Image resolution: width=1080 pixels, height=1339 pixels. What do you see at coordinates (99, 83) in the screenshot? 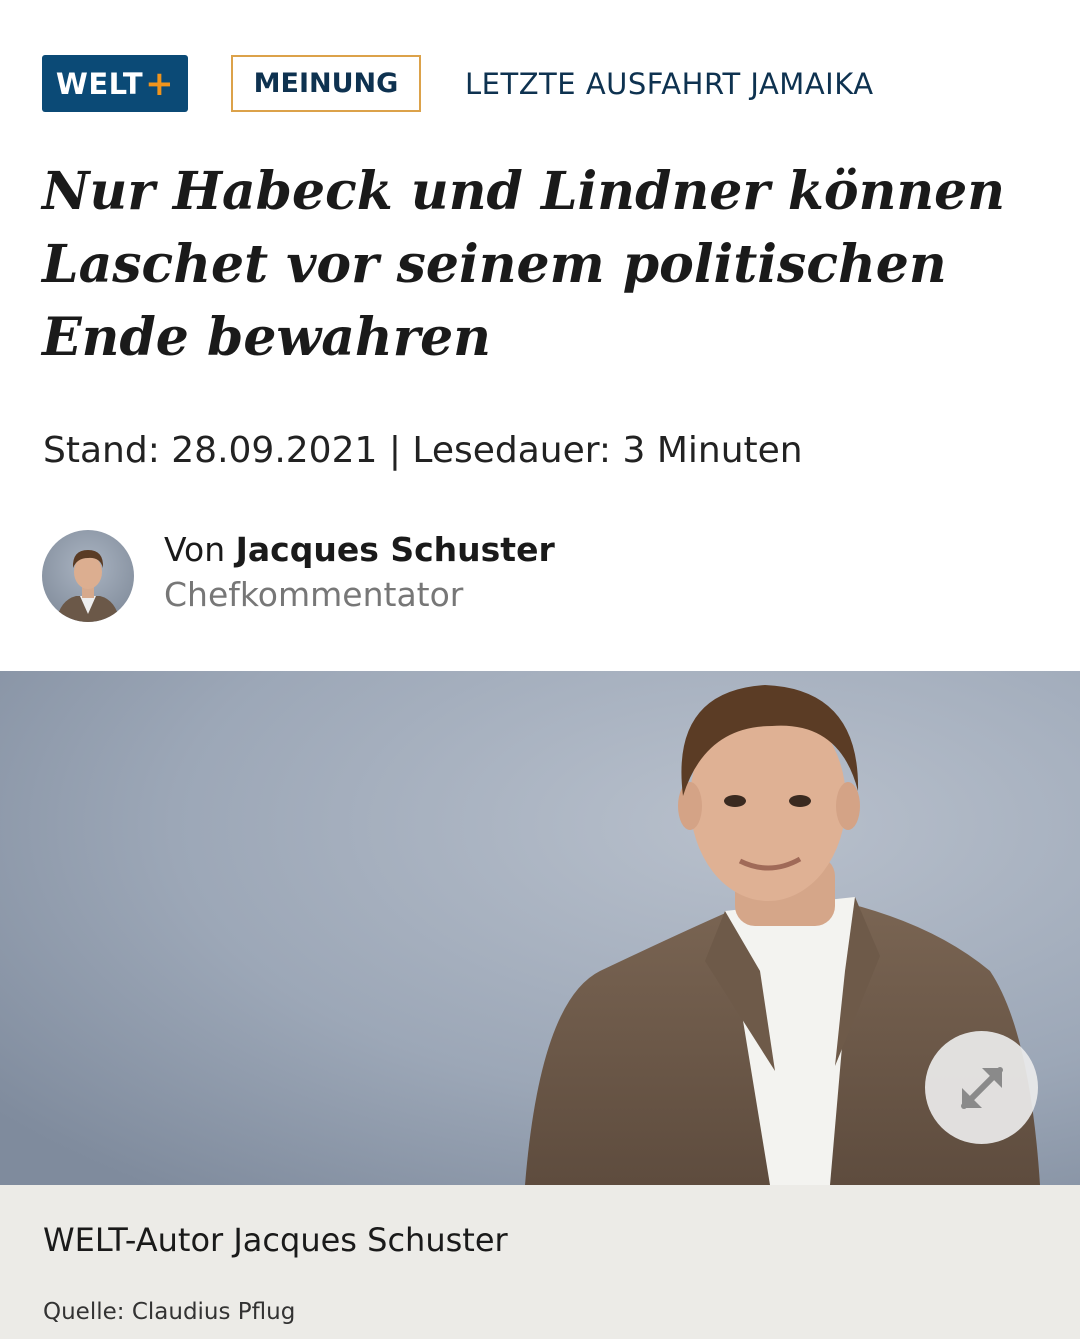
I see `brand-name: WELT` at bounding box center [99, 83].